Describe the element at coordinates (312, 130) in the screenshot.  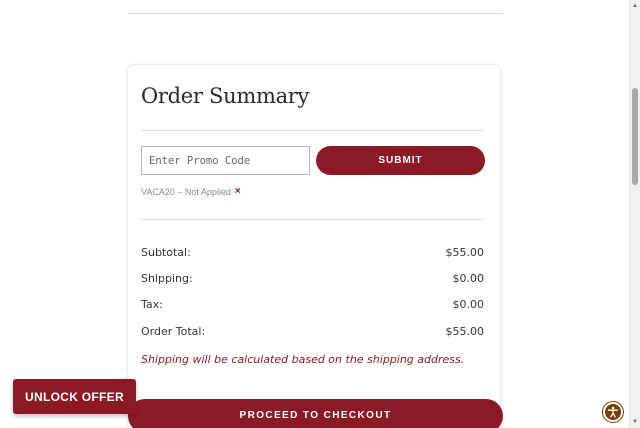
I see `title-divider` at that location.